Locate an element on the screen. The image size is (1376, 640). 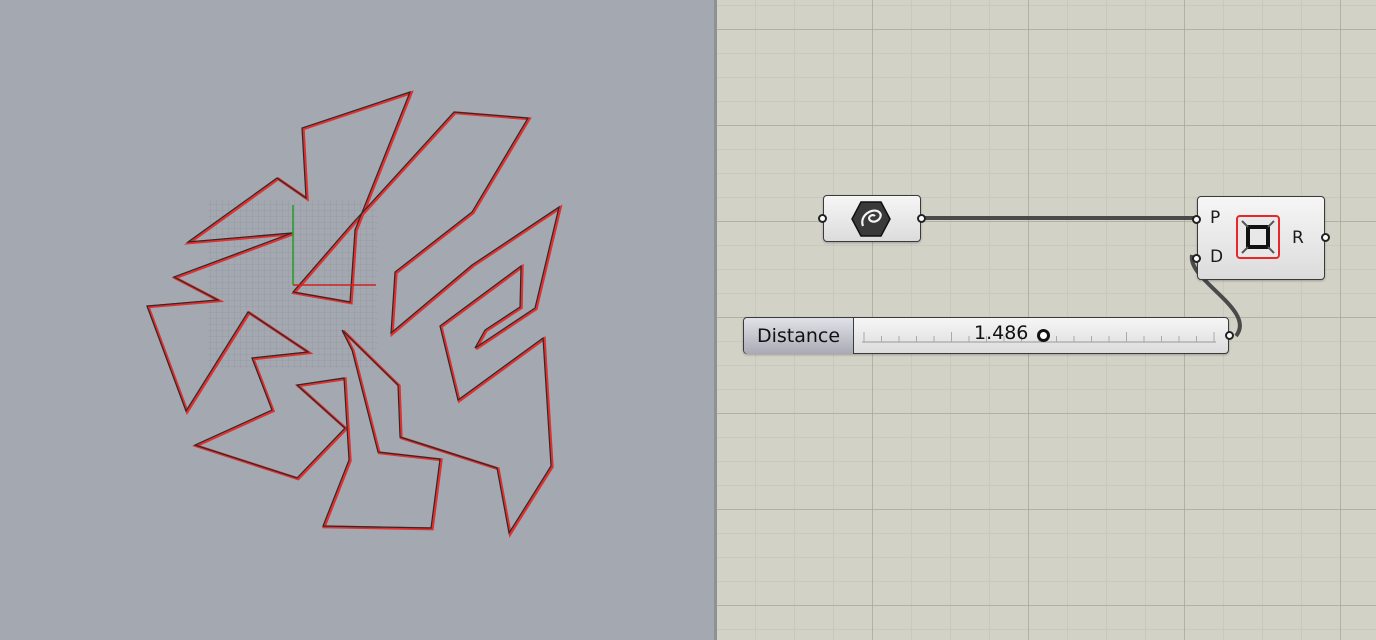
output-r-label: R is located at coordinates (1298, 238).